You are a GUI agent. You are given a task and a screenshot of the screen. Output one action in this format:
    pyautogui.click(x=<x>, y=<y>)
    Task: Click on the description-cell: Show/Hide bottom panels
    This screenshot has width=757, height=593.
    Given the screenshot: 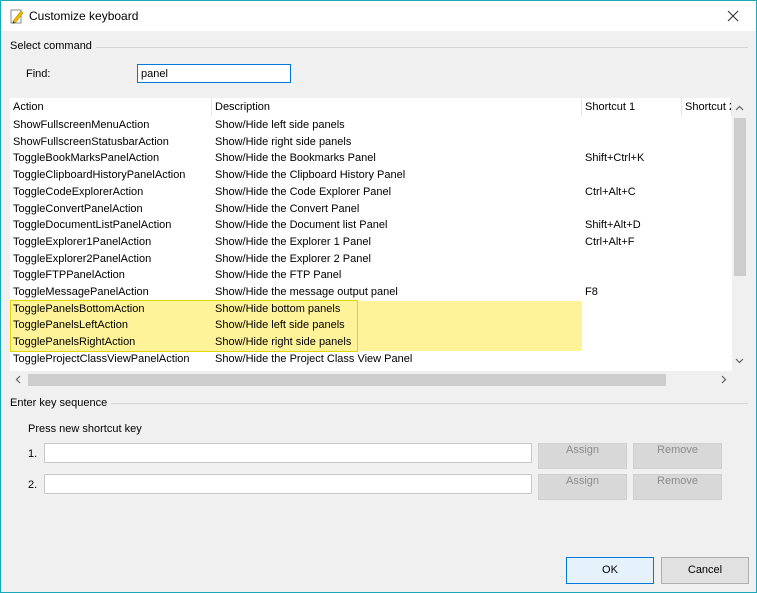 What is the action you would take?
    pyautogui.click(x=397, y=309)
    